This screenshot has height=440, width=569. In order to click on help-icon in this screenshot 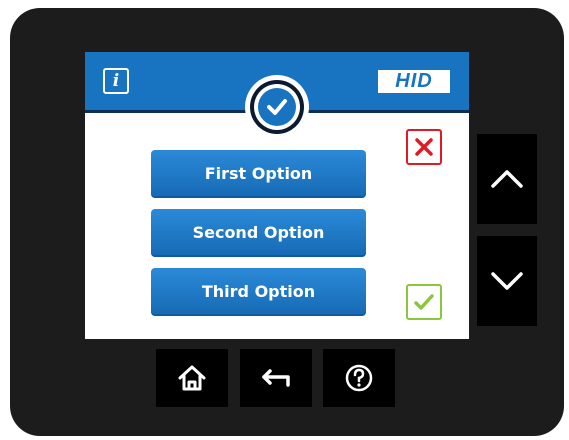, I will do `click(359, 378)`.